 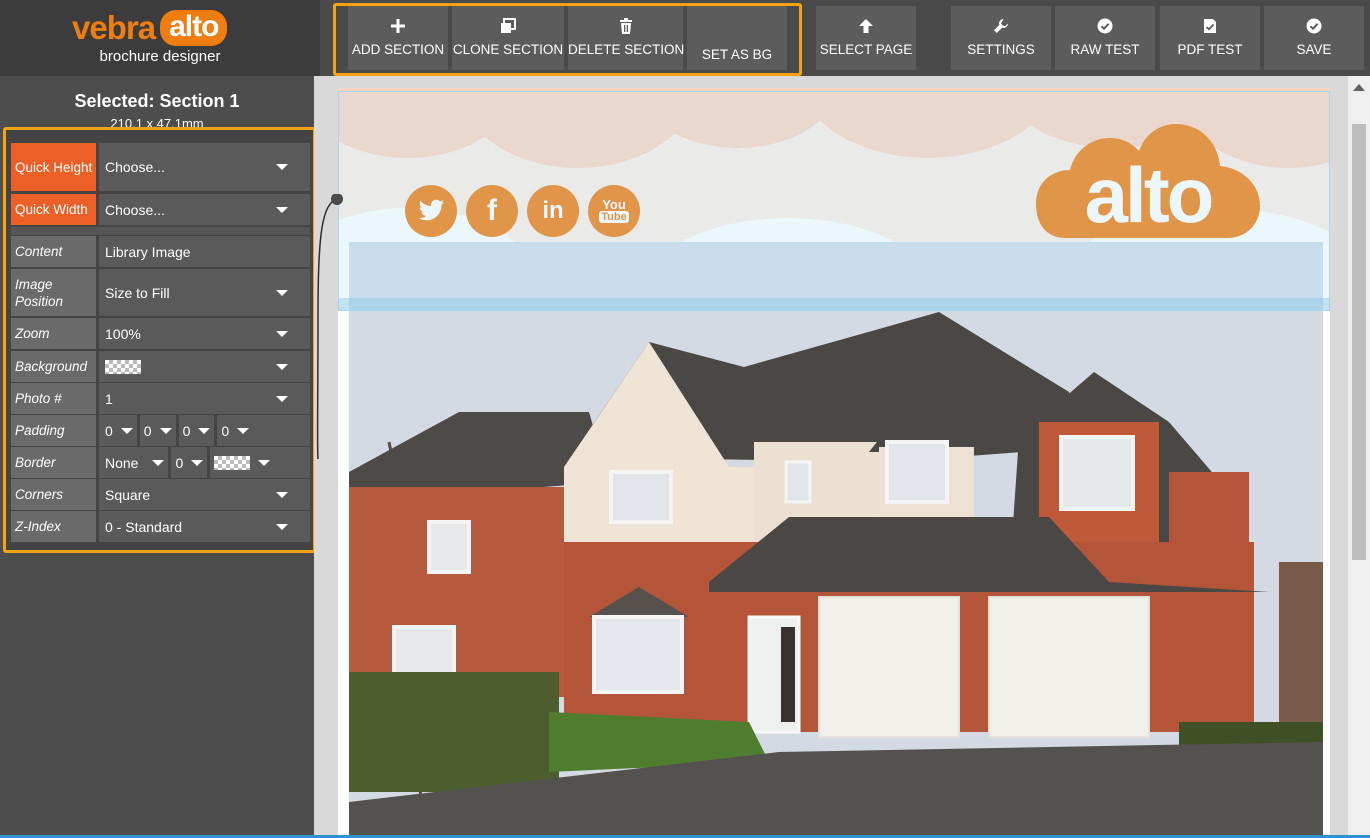 I want to click on raw-test-label: RAW TEST, so click(x=1105, y=49).